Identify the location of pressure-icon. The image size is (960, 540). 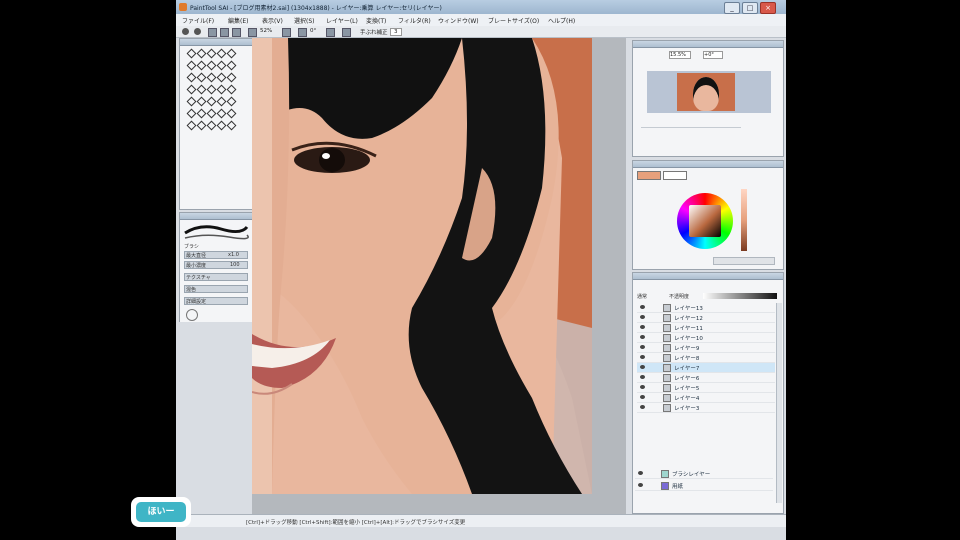
(230, 76).